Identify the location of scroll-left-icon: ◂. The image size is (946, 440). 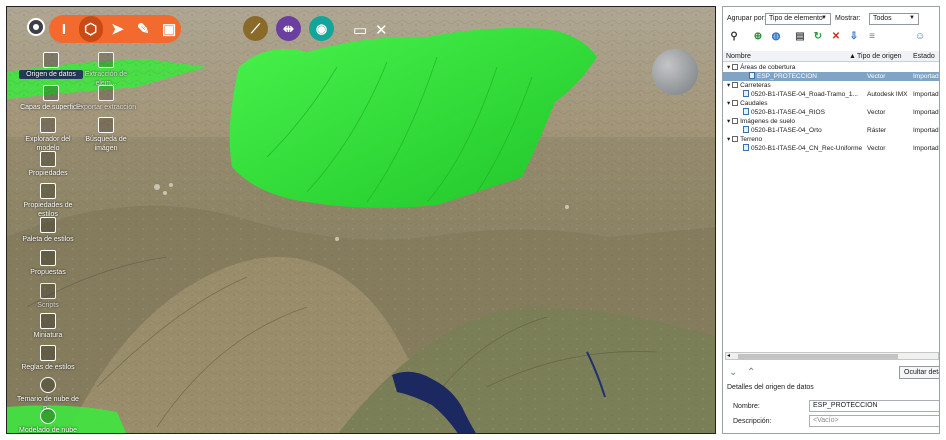
(728, 355).